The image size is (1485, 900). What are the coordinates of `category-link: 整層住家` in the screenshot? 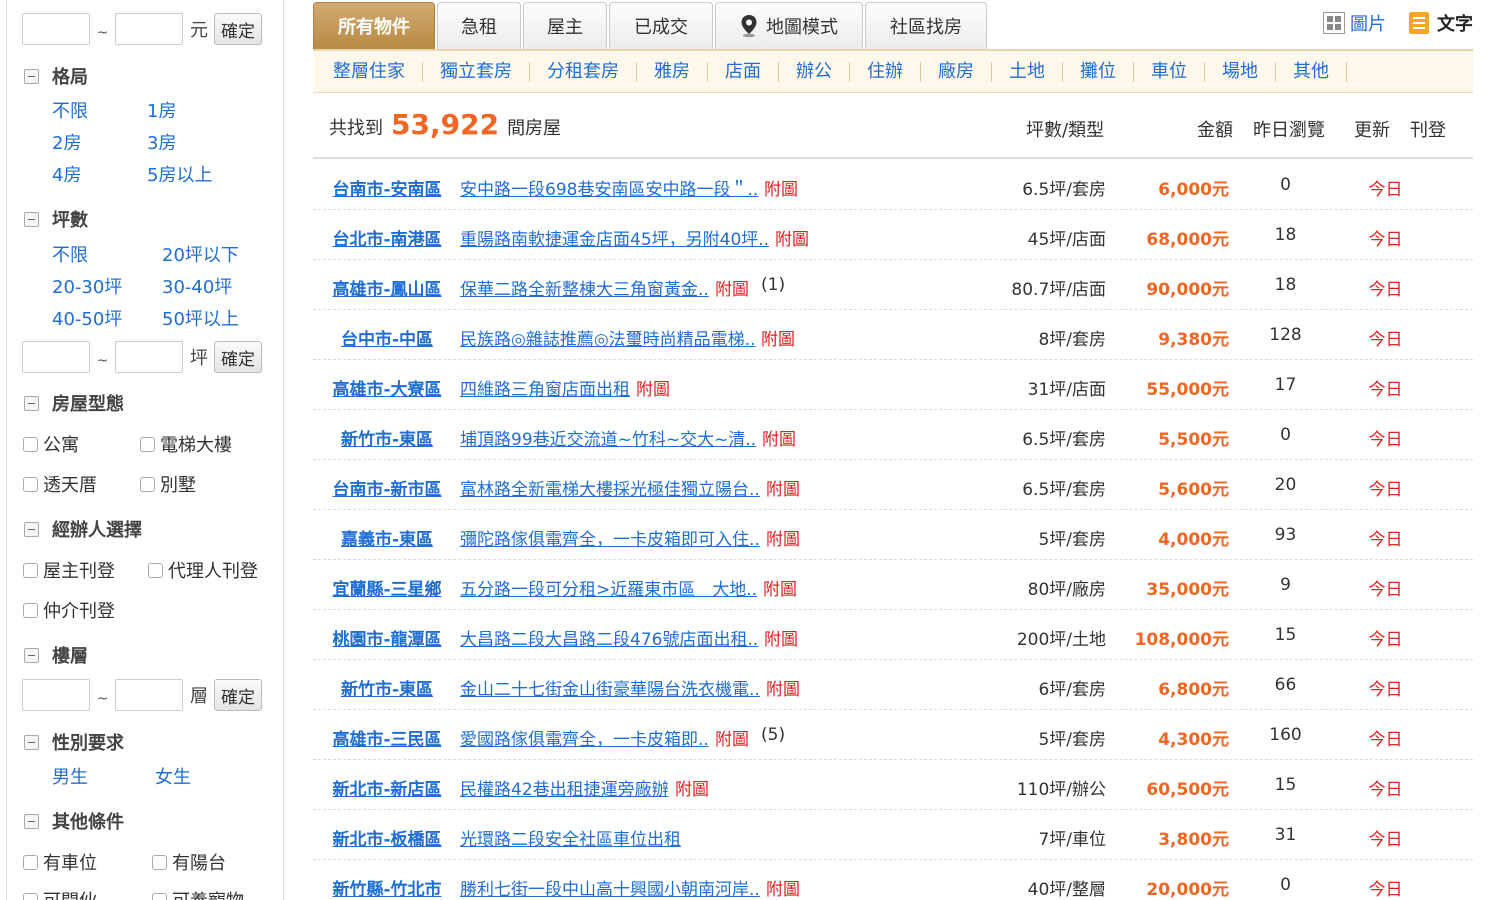 It's located at (369, 71).